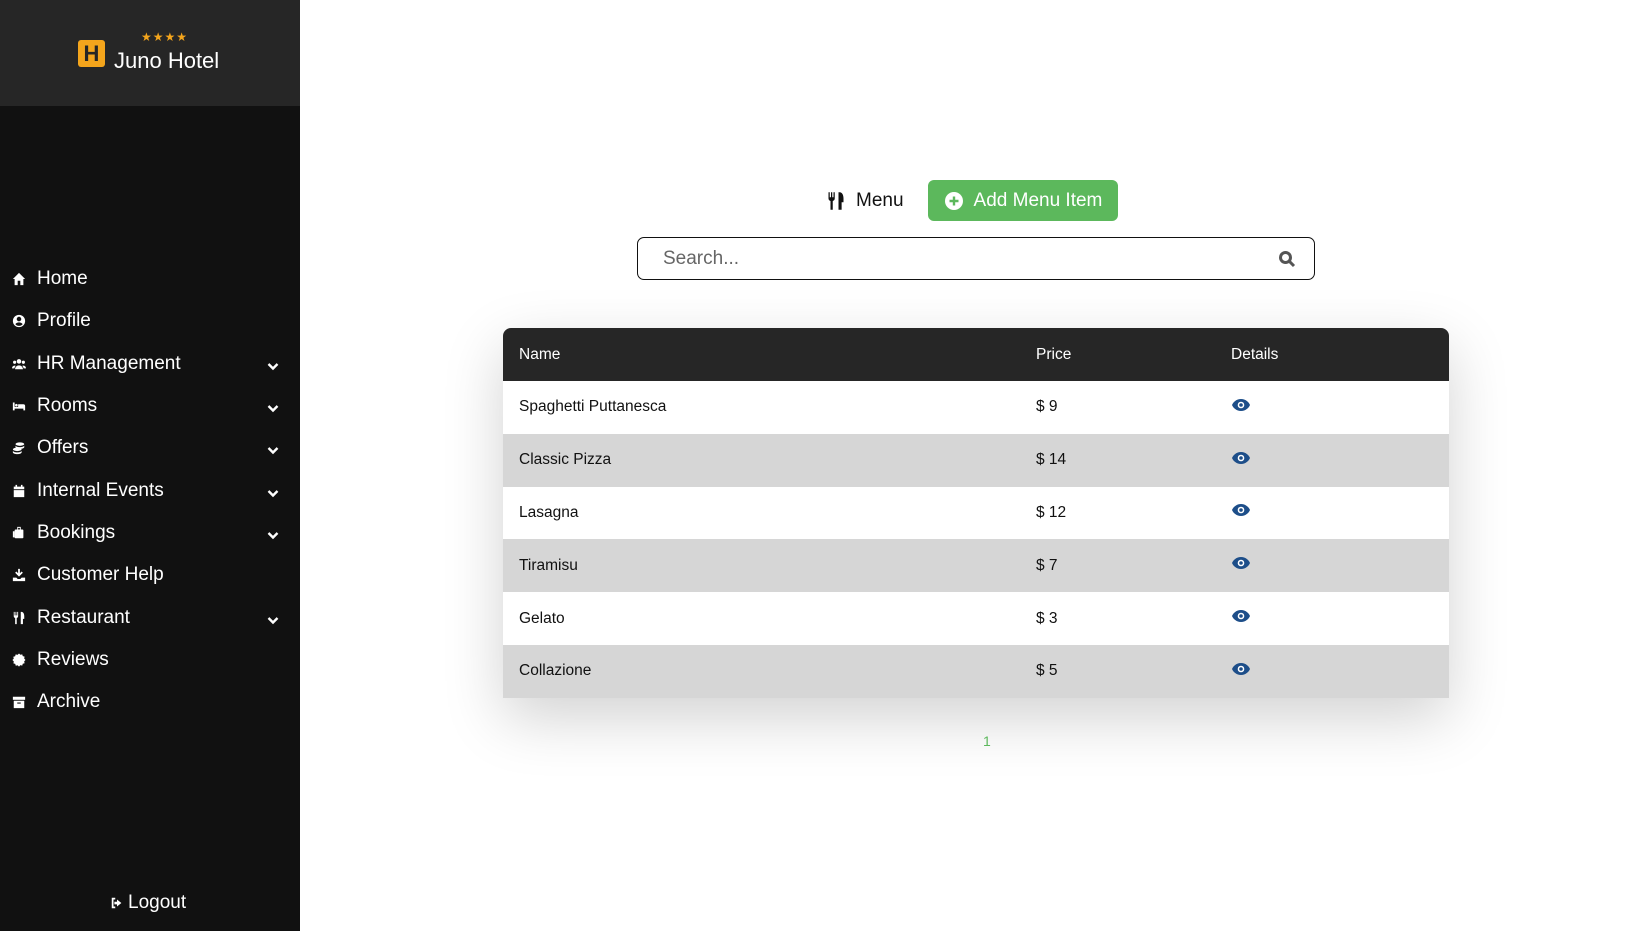  I want to click on home-icon, so click(19, 279).